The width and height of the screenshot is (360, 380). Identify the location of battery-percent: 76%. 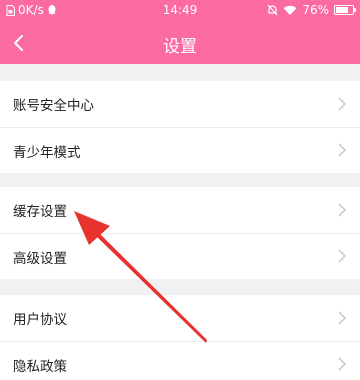
(315, 10).